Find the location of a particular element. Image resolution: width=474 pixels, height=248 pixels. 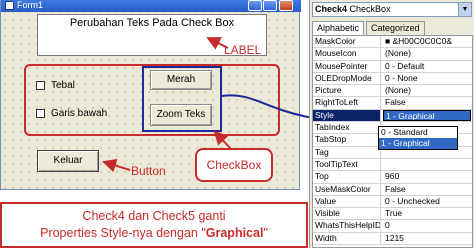

style-dropdown-list: 0 - Standard 1 - Graphical is located at coordinates (418, 138).